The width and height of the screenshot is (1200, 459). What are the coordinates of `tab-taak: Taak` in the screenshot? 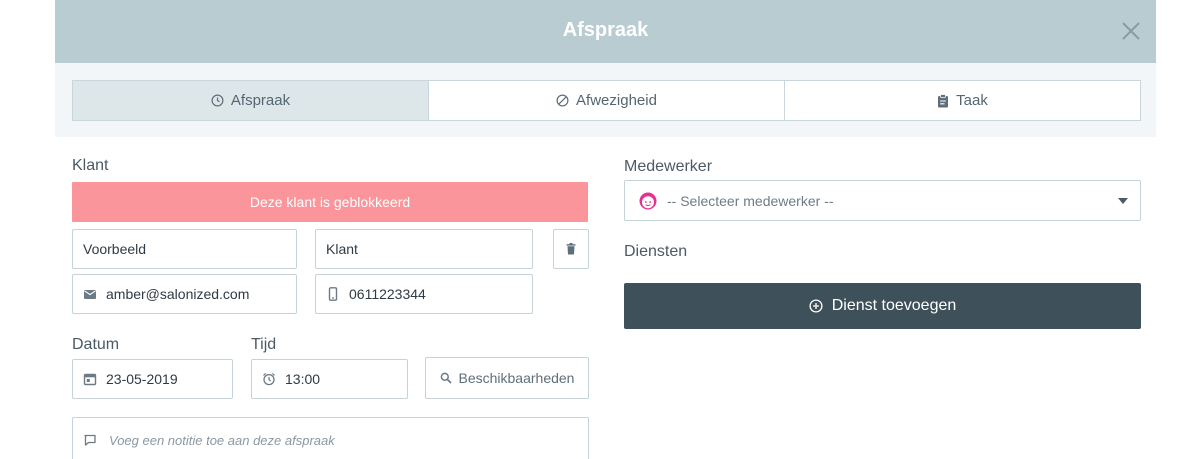 It's located at (962, 100).